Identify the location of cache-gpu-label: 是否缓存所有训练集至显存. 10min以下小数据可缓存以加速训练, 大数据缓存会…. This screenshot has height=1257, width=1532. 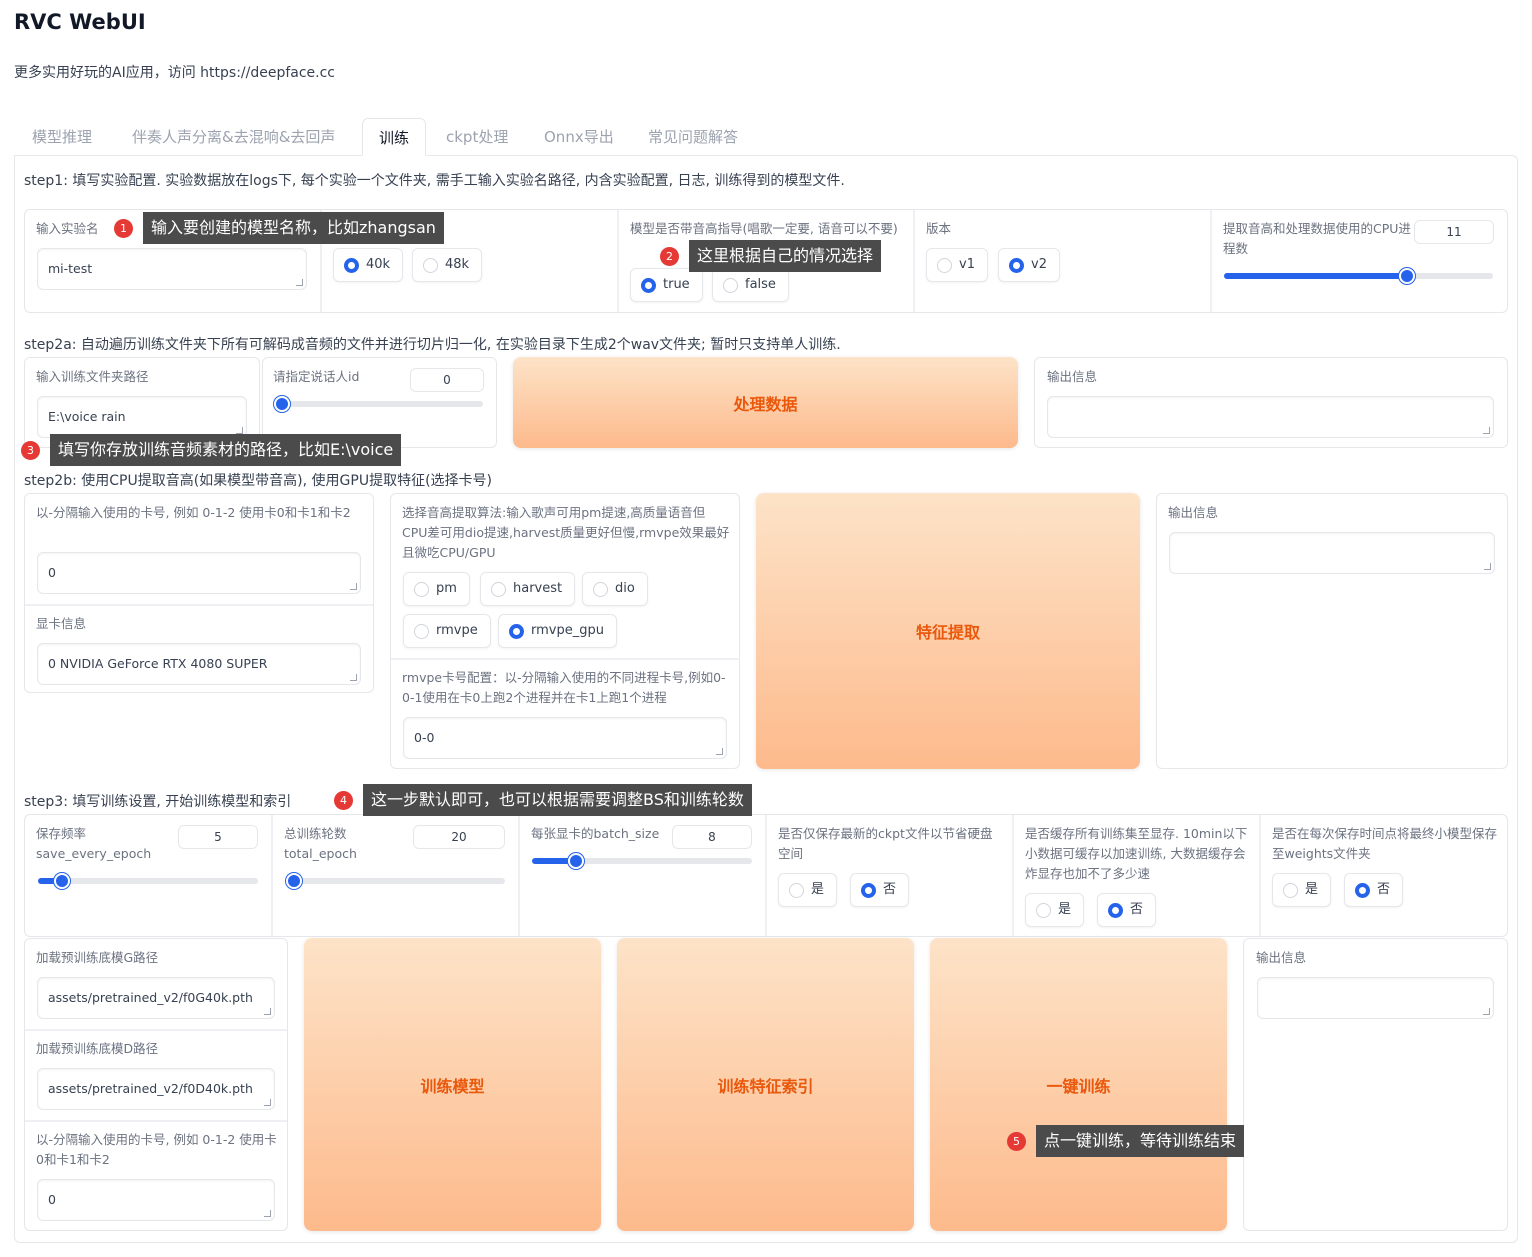
(1136, 853).